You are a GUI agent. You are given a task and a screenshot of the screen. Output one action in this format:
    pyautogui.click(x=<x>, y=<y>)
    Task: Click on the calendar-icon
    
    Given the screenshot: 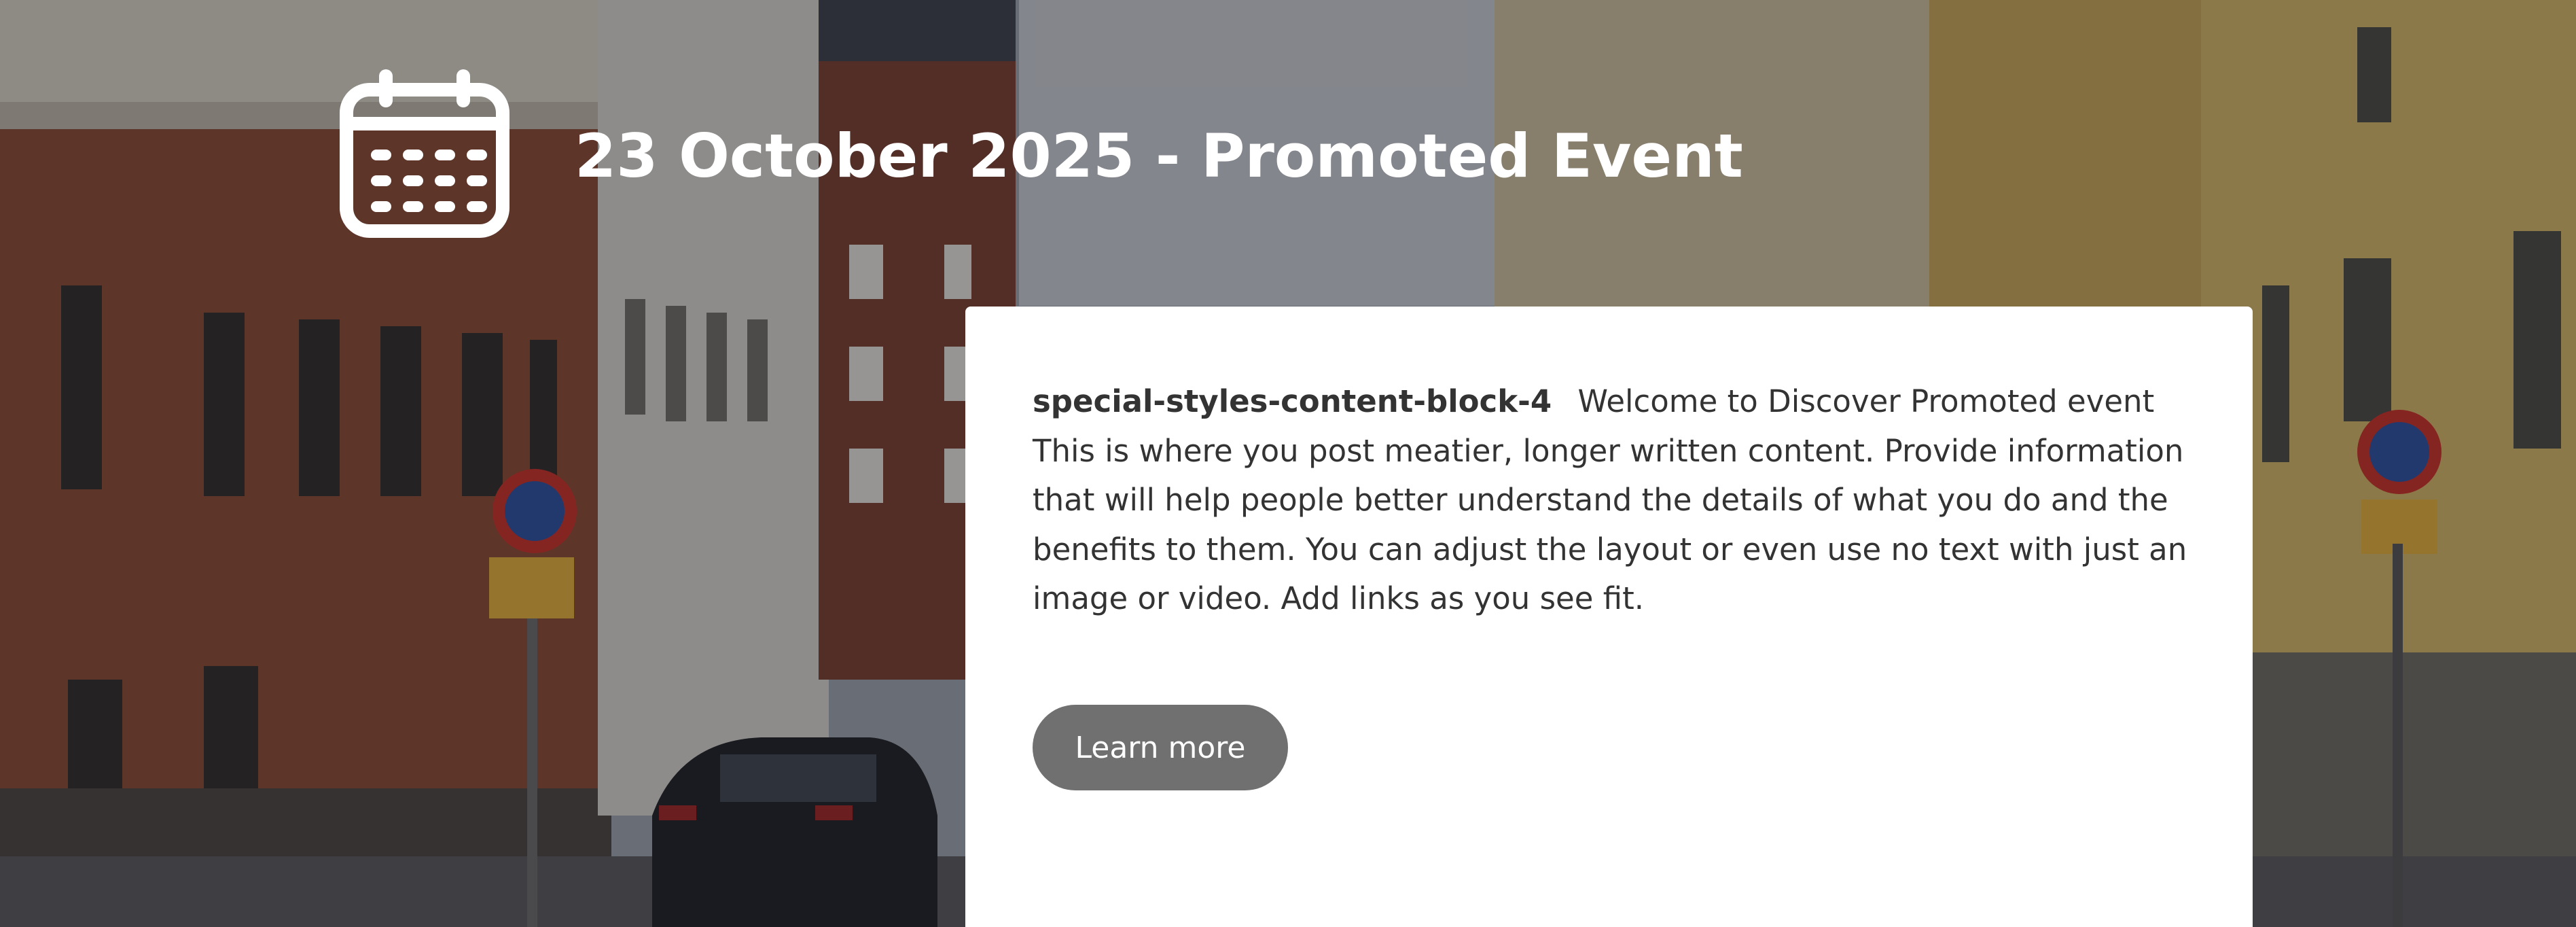 What is the action you would take?
    pyautogui.click(x=424, y=153)
    